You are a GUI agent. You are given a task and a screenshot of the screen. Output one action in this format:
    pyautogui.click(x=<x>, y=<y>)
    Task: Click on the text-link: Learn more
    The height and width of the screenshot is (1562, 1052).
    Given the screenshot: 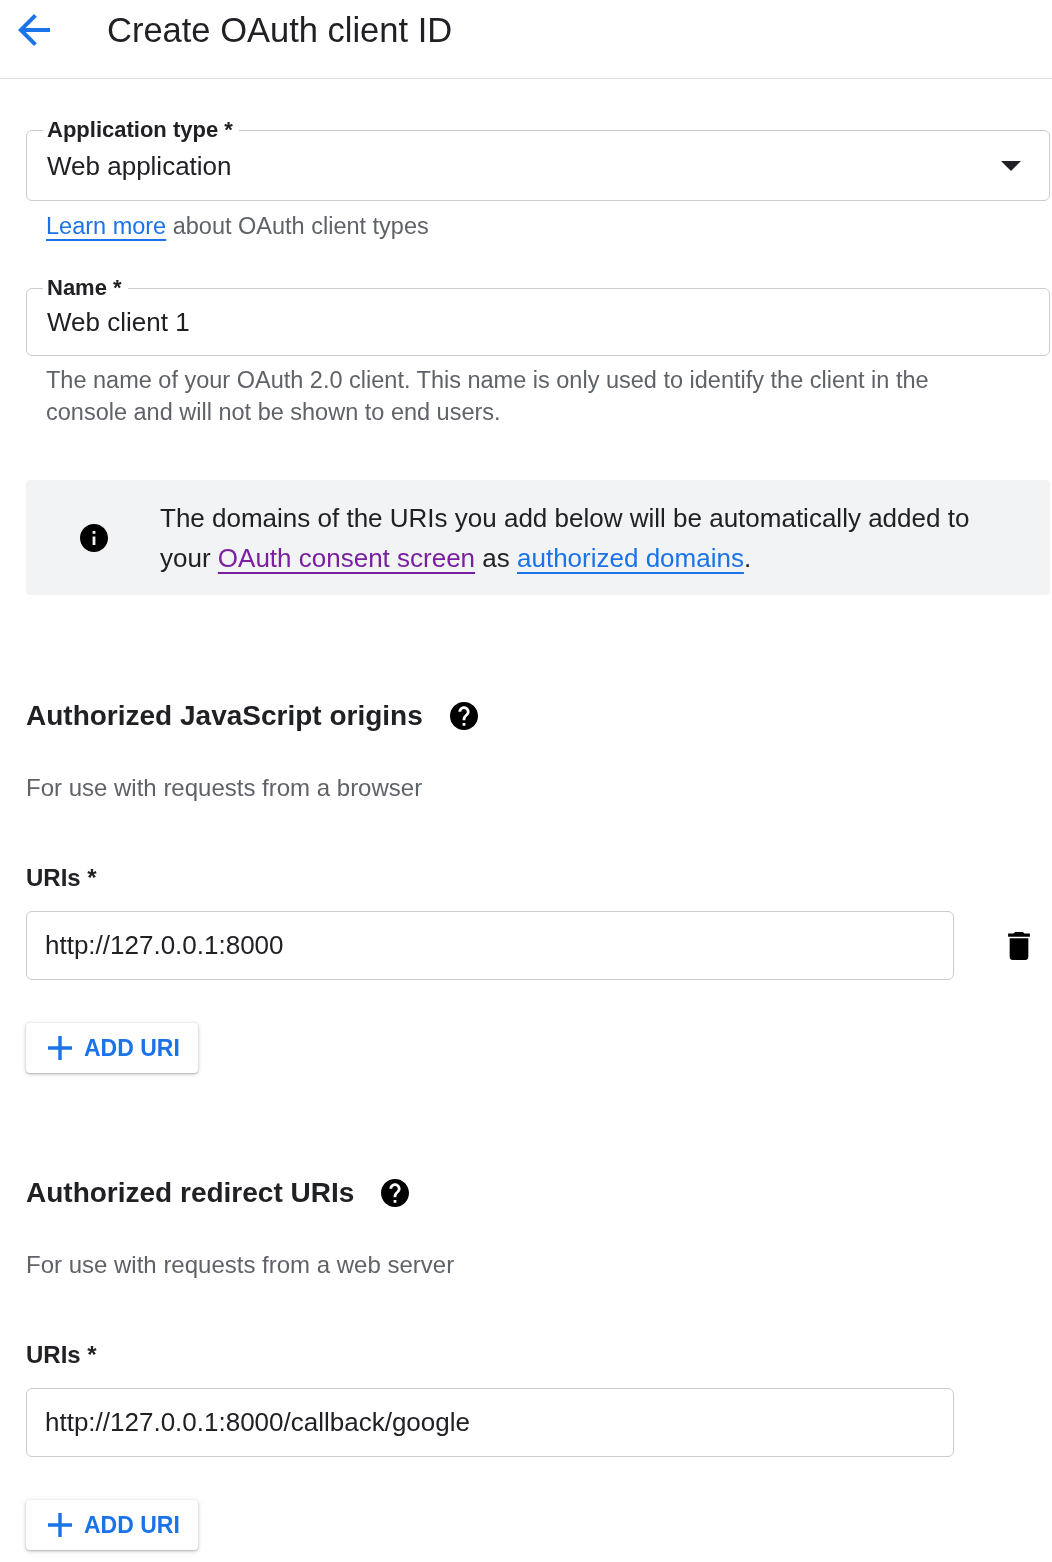 What is the action you would take?
    pyautogui.click(x=106, y=226)
    